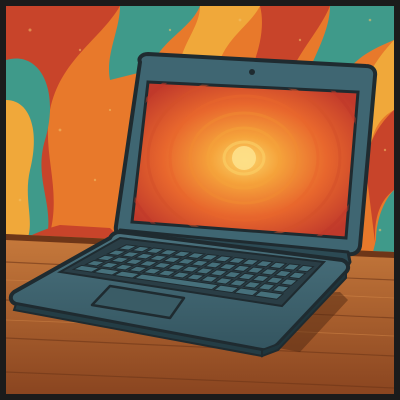 This screenshot has height=400, width=400. I want to click on webcam-icon, so click(252, 72).